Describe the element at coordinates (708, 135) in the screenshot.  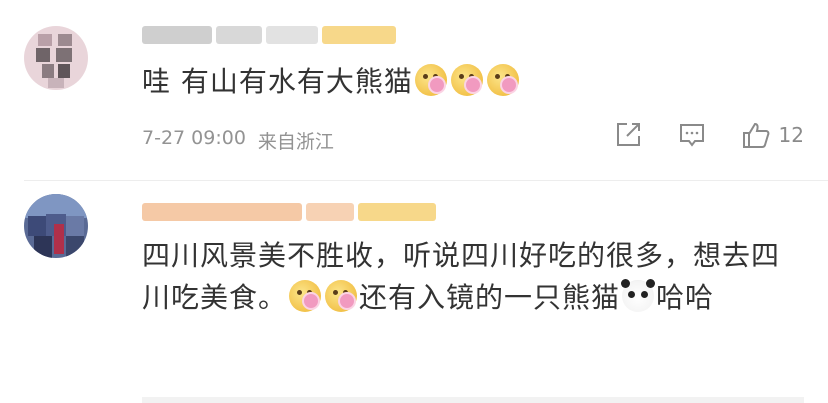
I see `action-bar: 12` at that location.